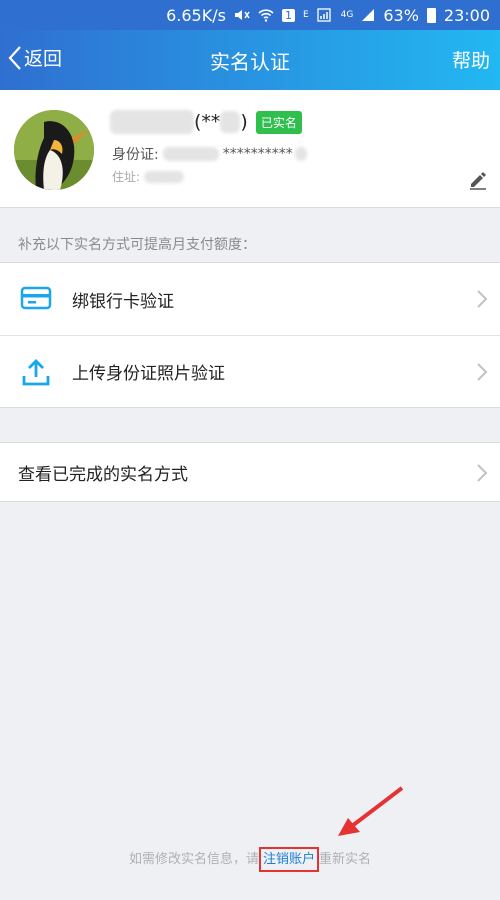 The image size is (500, 900). Describe the element at coordinates (305, 15) in the screenshot. I see `e-network-label: E` at that location.